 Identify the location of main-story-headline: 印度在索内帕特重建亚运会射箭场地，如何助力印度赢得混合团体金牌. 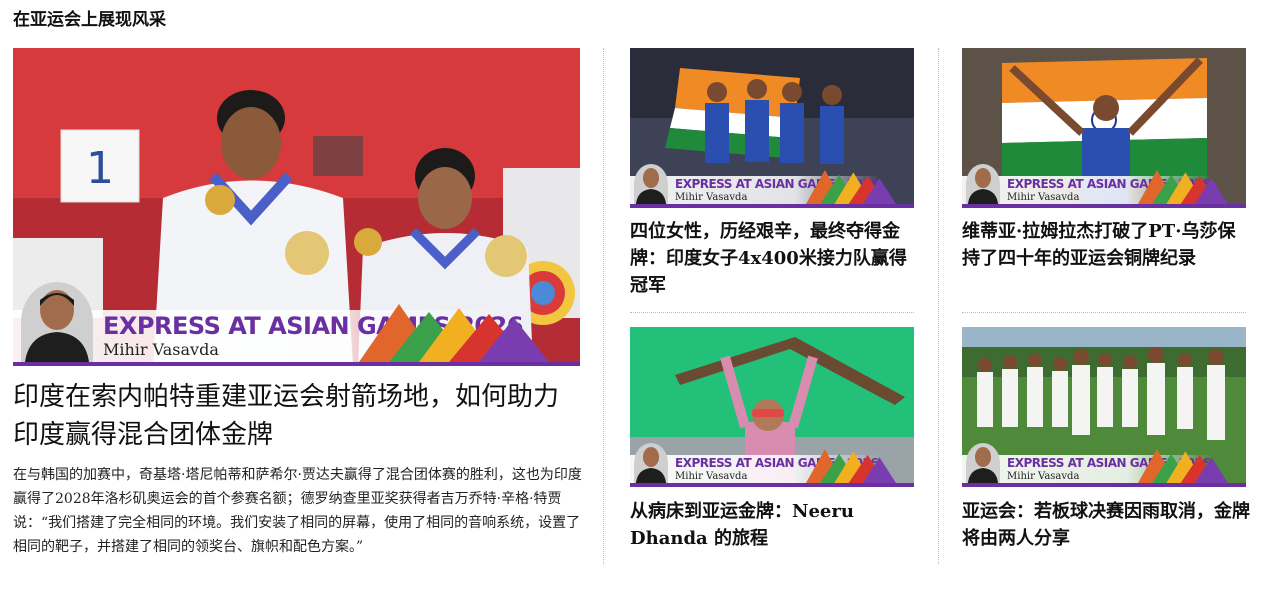
(298, 416).